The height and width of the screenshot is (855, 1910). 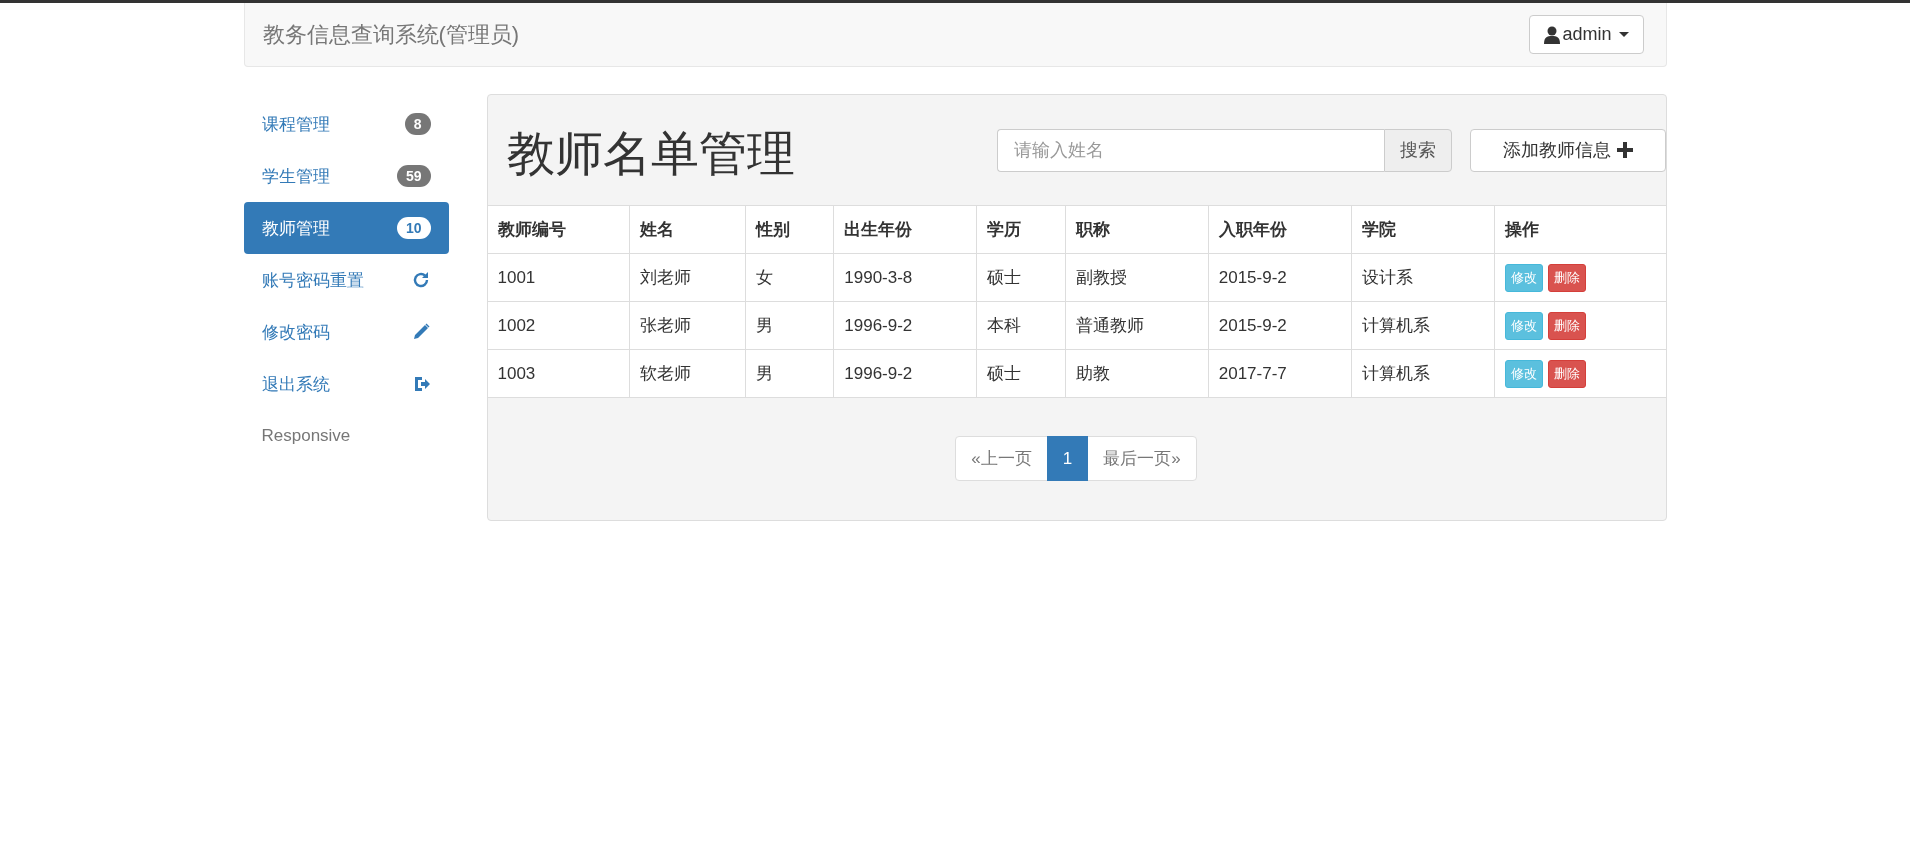 What do you see at coordinates (1417, 150) in the screenshot?
I see `search-button: 搜索` at bounding box center [1417, 150].